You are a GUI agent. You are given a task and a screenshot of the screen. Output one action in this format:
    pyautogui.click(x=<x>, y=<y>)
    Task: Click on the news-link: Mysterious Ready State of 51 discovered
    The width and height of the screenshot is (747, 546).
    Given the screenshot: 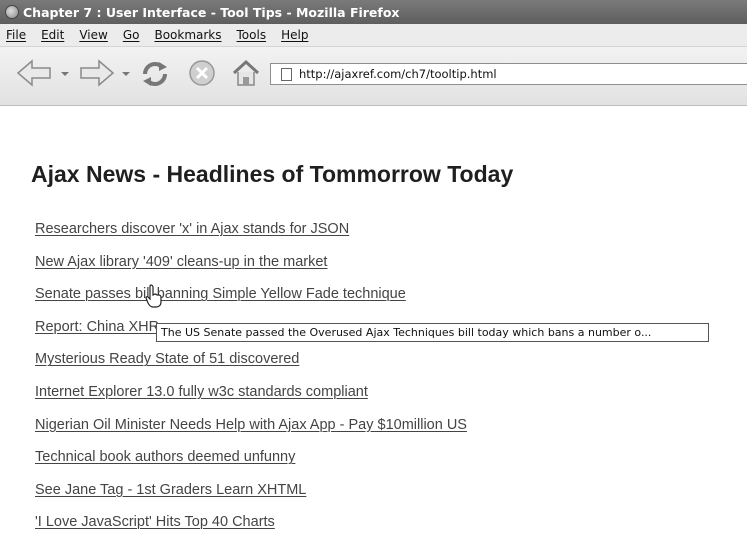 What is the action you would take?
    pyautogui.click(x=167, y=359)
    